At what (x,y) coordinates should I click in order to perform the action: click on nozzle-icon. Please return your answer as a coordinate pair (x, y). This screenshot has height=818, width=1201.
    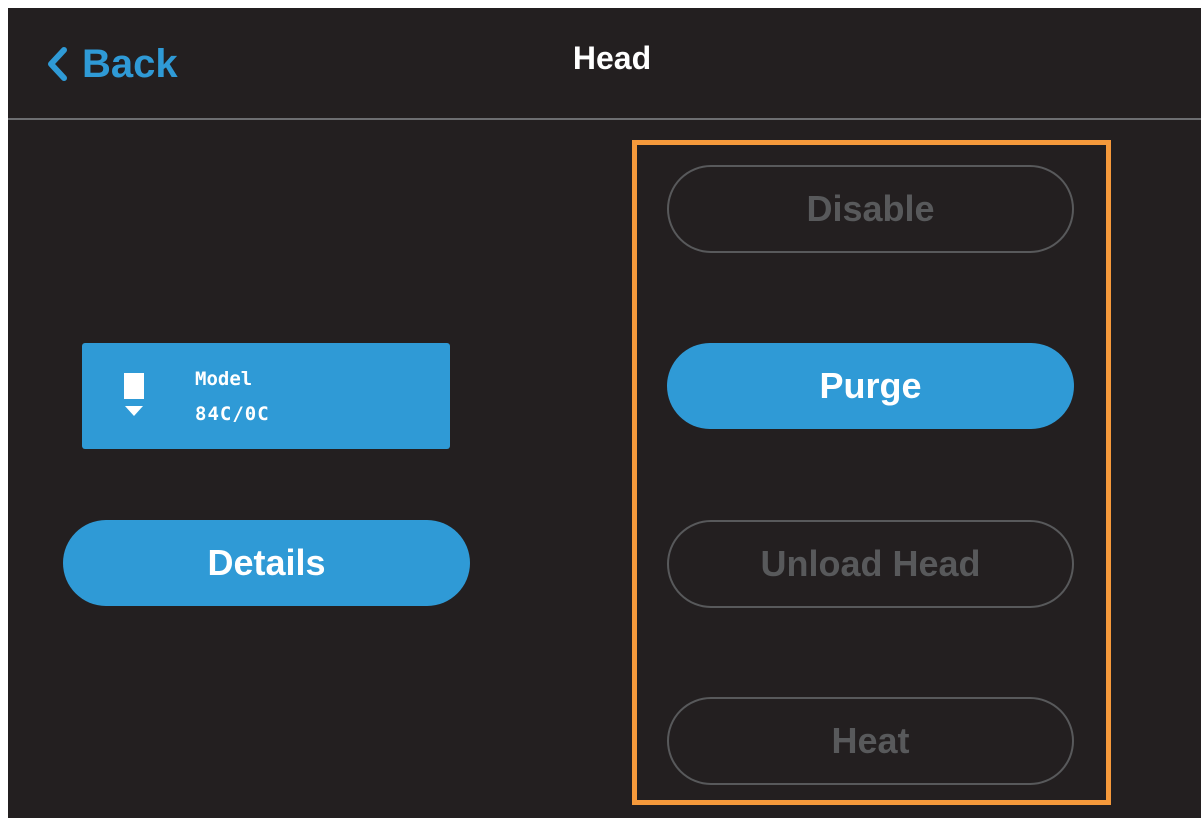
    Looking at the image, I should click on (134, 394).